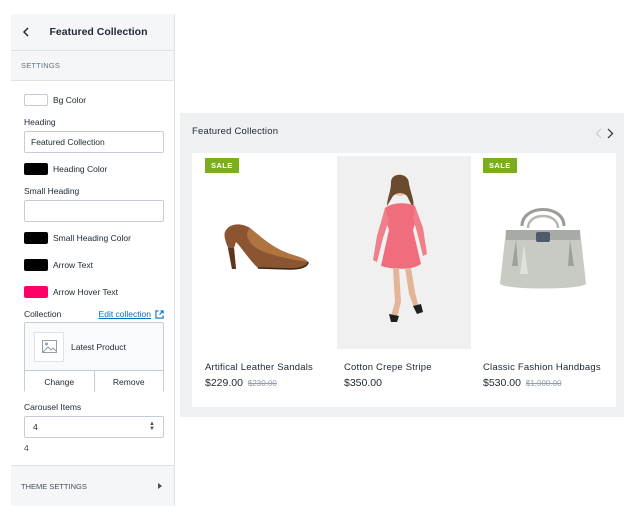 The image size is (634, 517). I want to click on arrow-text-setting: Arrow Text, so click(58, 265).